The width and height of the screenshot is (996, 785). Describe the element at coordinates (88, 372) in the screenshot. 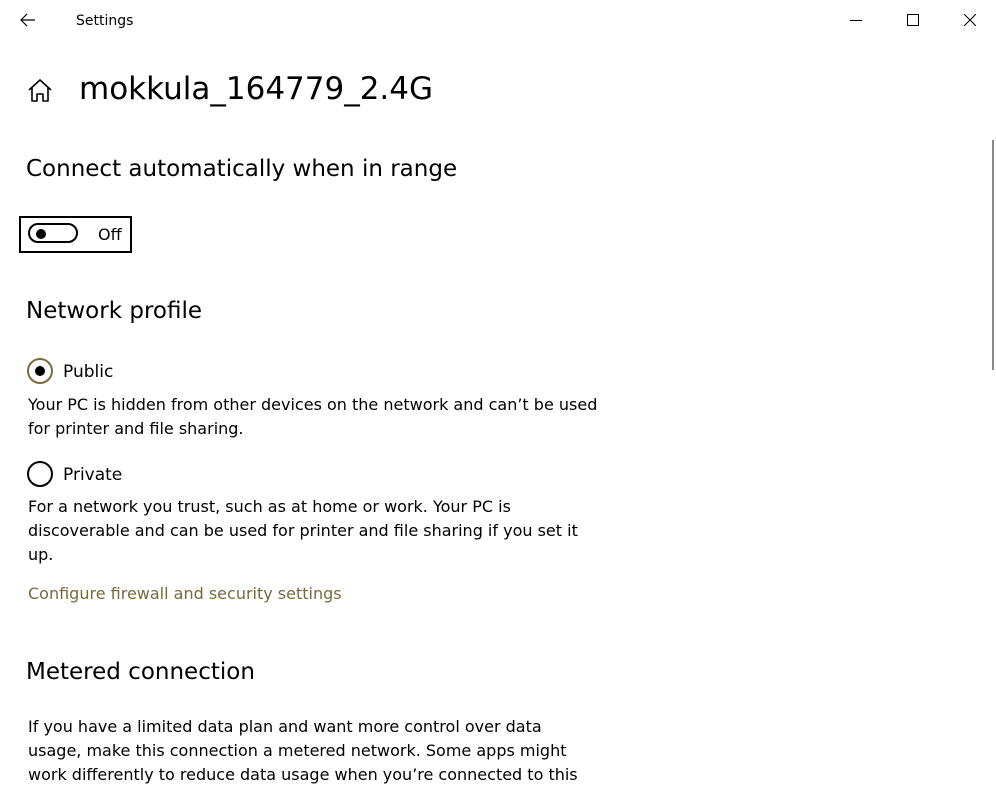

I see `public-radio-label: Public` at that location.